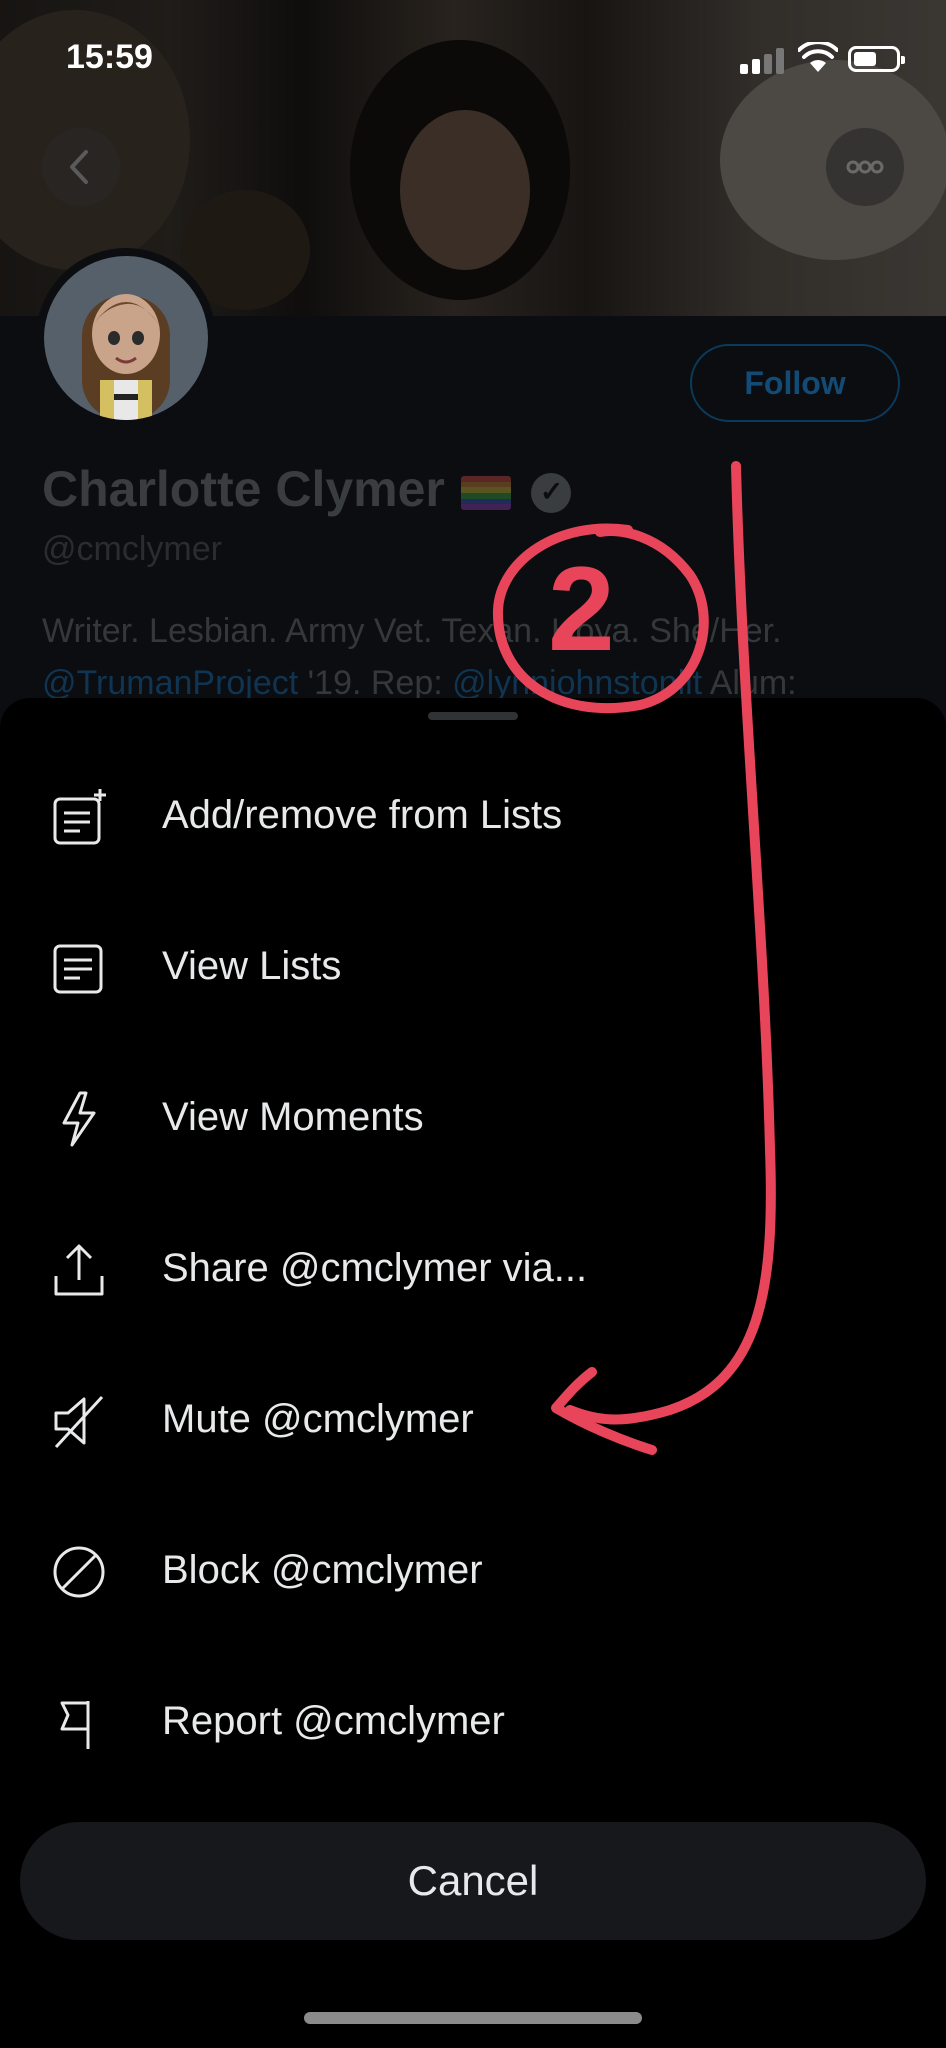 This screenshot has width=946, height=2048. I want to click on status-time: 15:59, so click(109, 57).